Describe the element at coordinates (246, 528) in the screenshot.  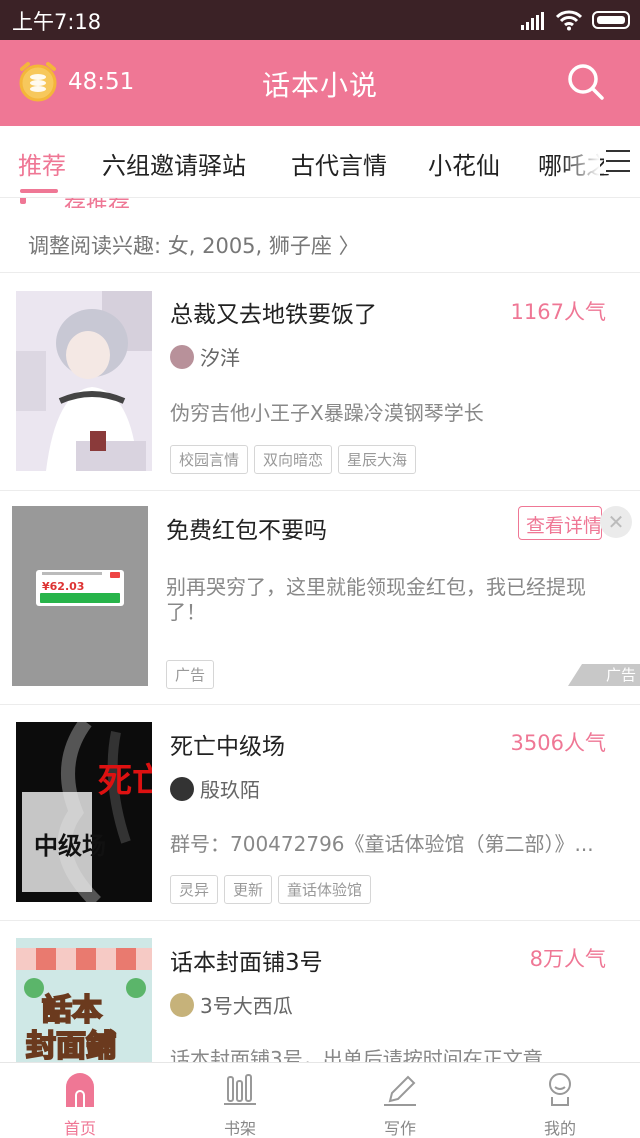
I see `ad-title: 免费红包不要吗` at that location.